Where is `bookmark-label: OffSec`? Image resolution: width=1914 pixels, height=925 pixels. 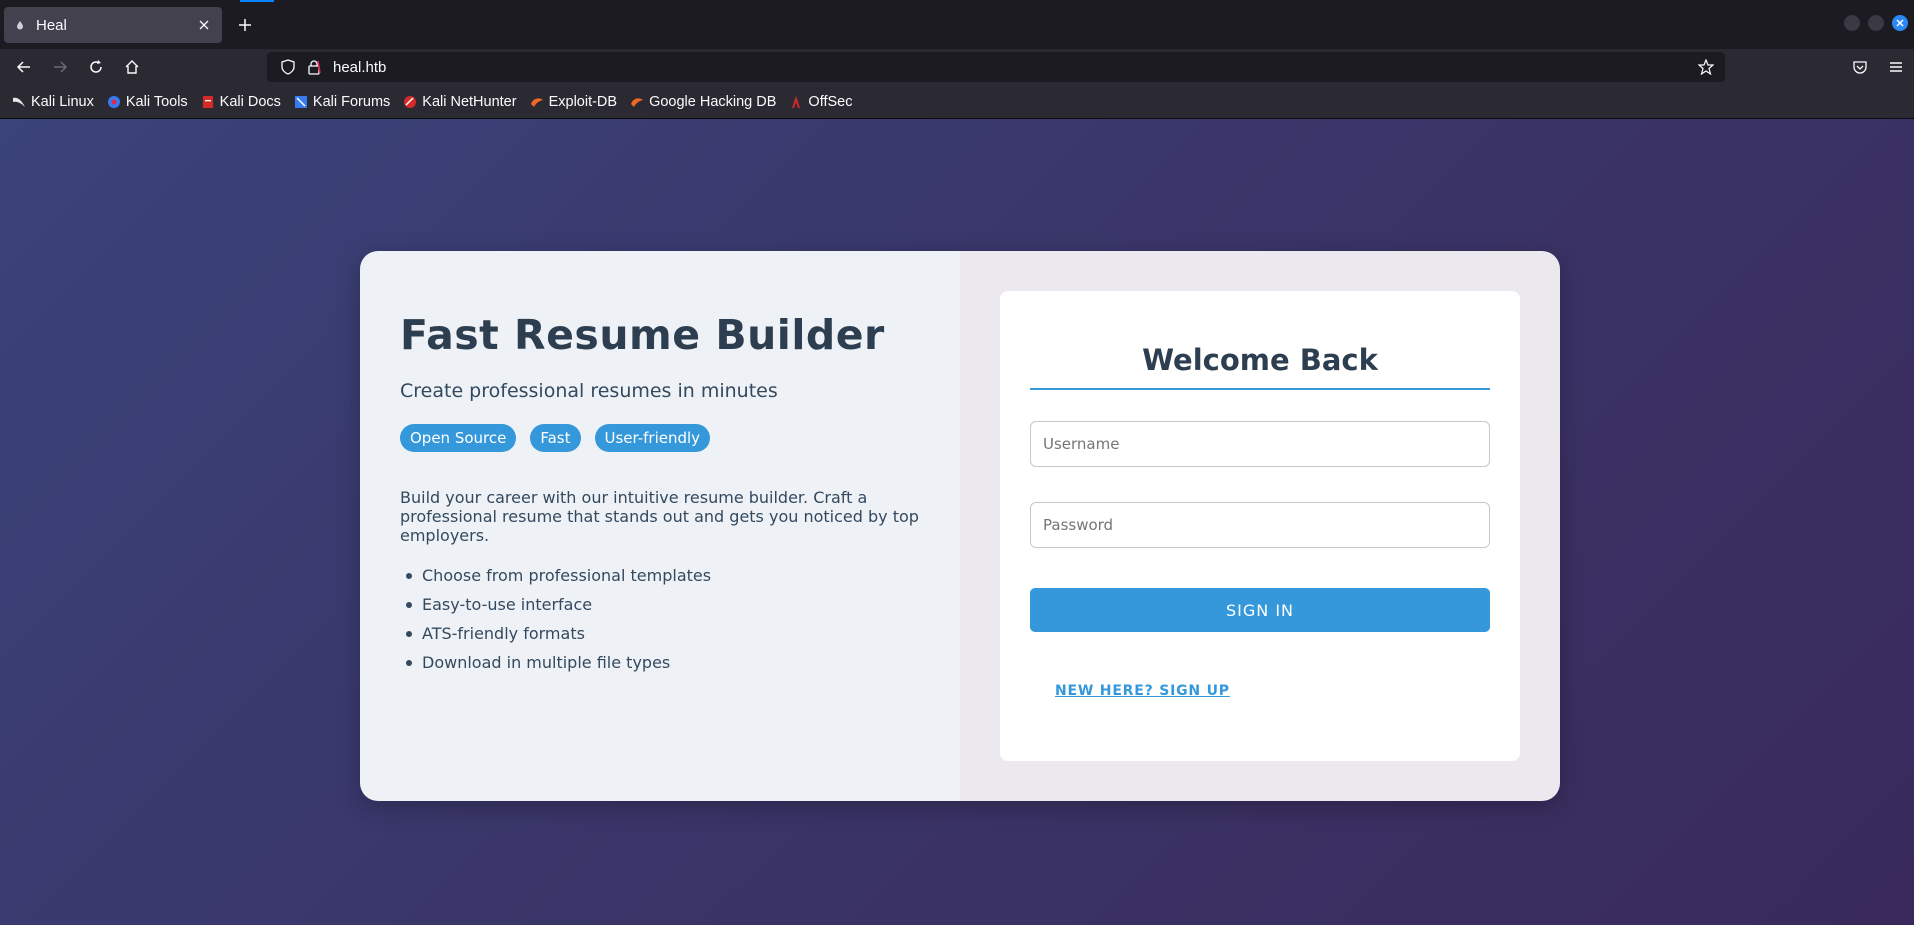
bookmark-label: OffSec is located at coordinates (830, 101).